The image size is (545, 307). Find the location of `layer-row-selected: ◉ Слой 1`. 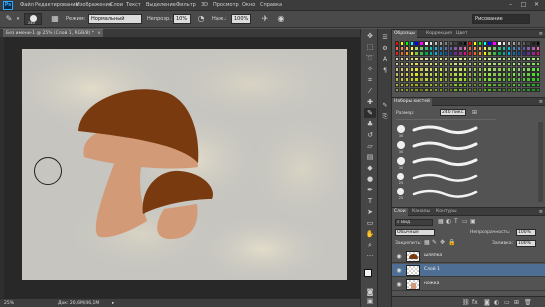

layer-row-selected: ◉ Слой 1 is located at coordinates (468, 270).